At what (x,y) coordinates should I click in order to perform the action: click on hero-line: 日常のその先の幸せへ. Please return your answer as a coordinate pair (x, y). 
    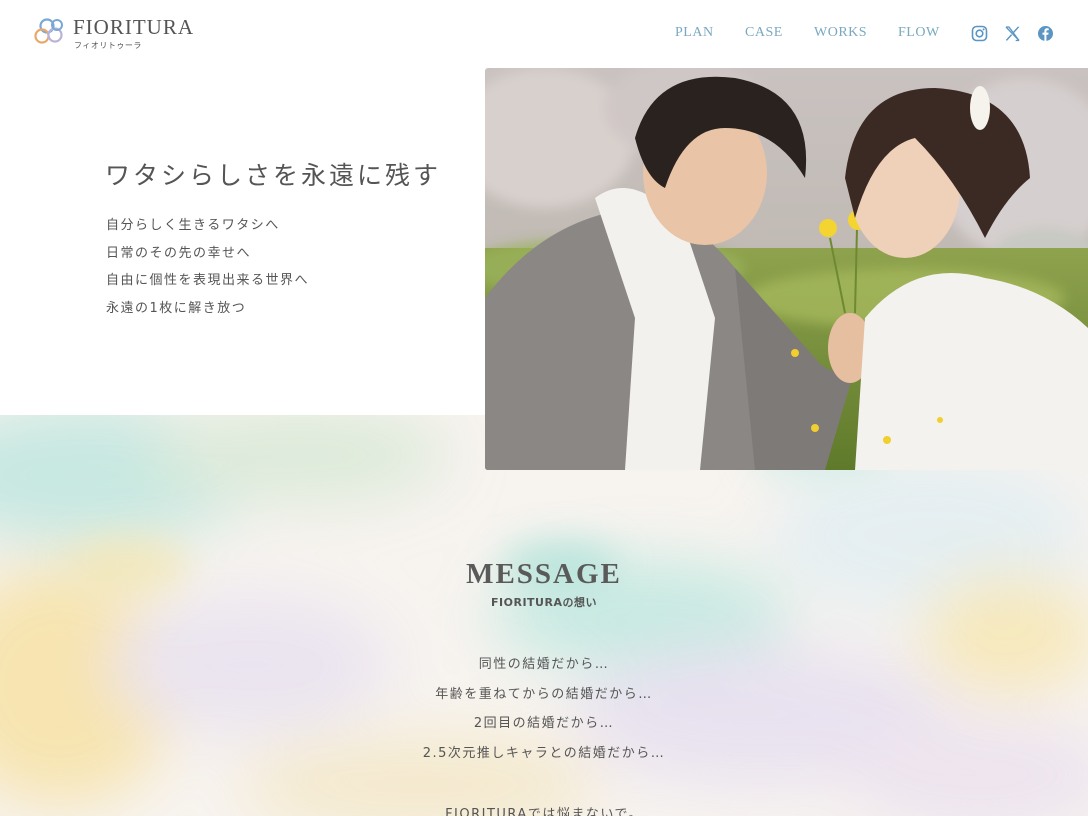
    Looking at the image, I should click on (179, 253).